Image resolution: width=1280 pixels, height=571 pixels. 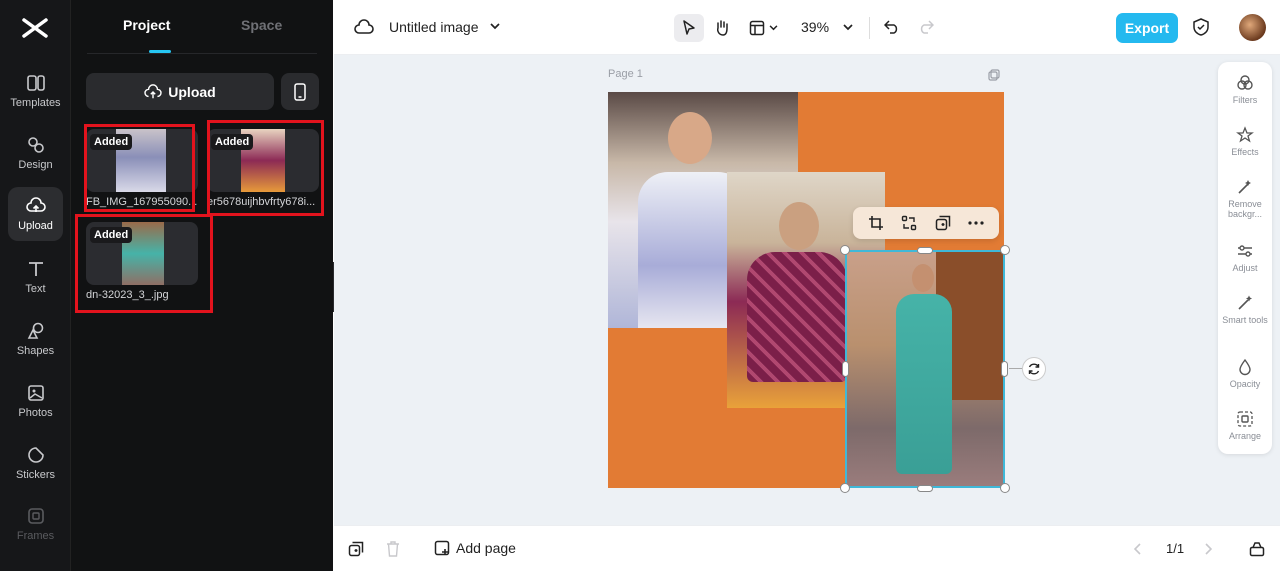 I want to click on tool-label: Adjust, so click(x=1245, y=268).